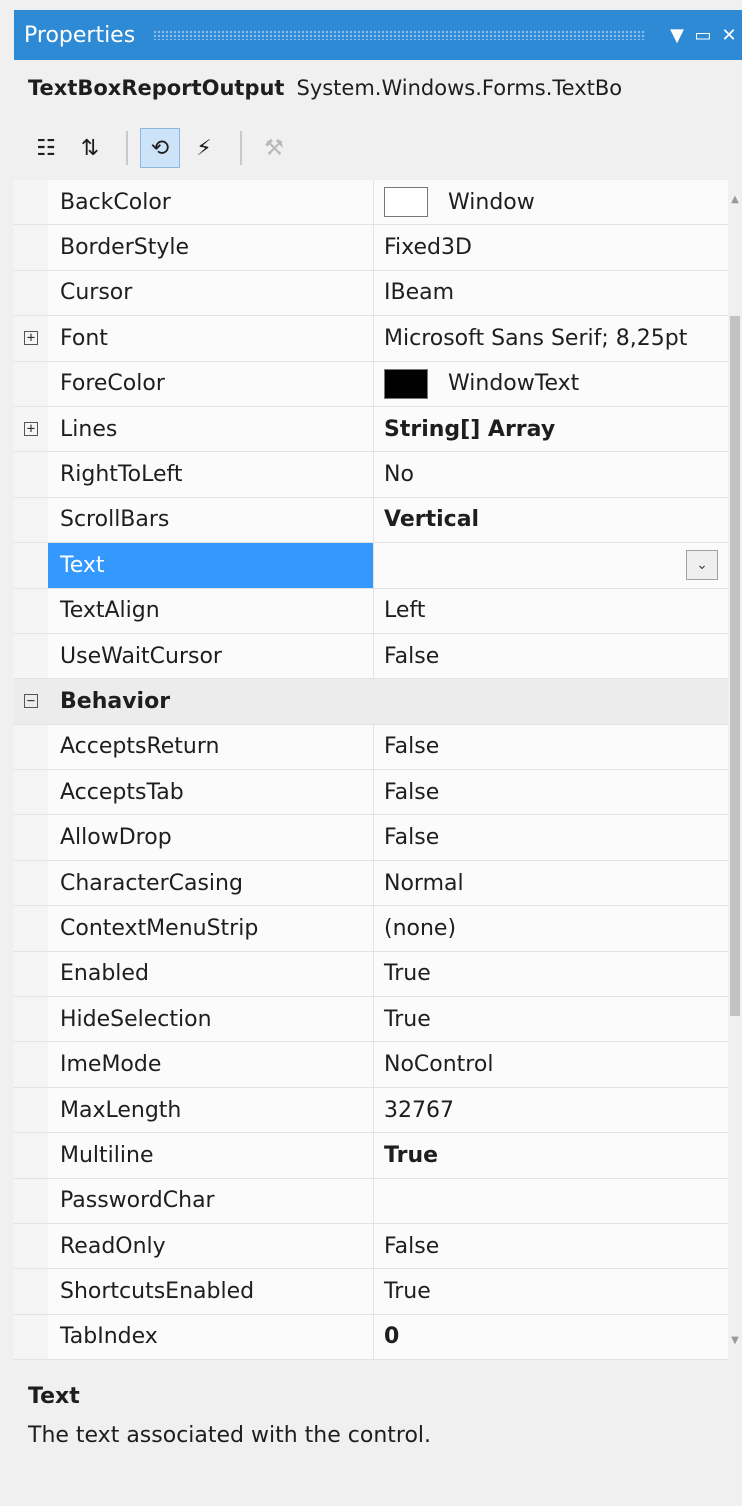 This screenshot has height=1506, width=742. What do you see at coordinates (31, 701) in the screenshot?
I see `collapse-icon: −` at bounding box center [31, 701].